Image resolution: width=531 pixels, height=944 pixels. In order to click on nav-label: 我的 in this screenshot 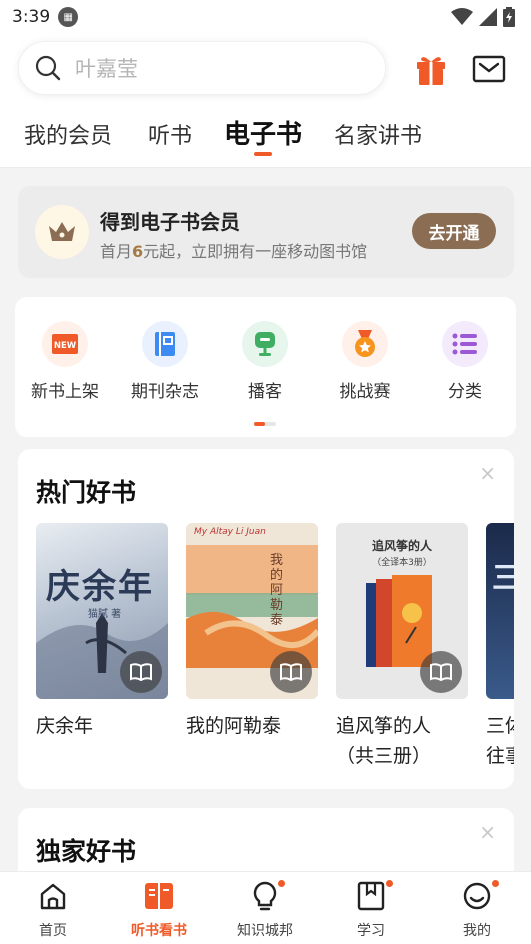, I will do `click(477, 931)`.